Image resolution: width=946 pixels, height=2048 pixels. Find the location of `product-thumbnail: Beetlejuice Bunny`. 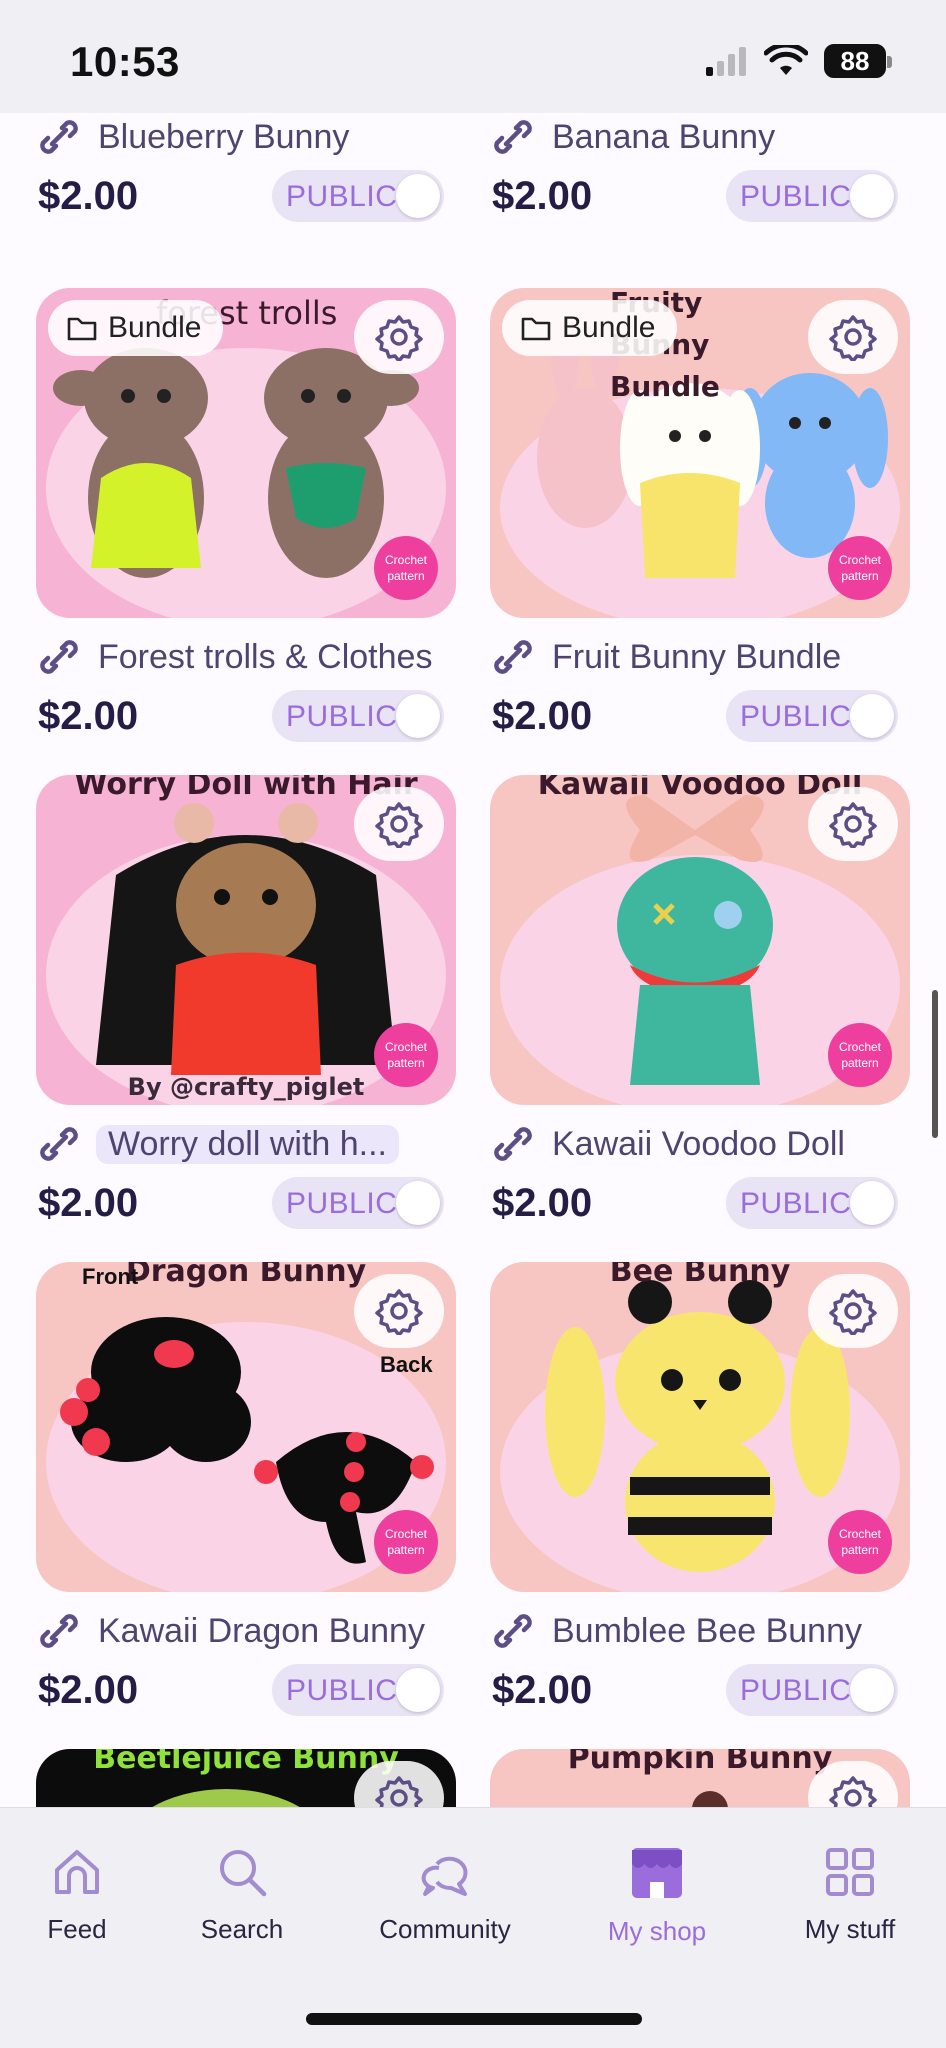

product-thumbnail: Beetlejuice Bunny is located at coordinates (246, 1778).